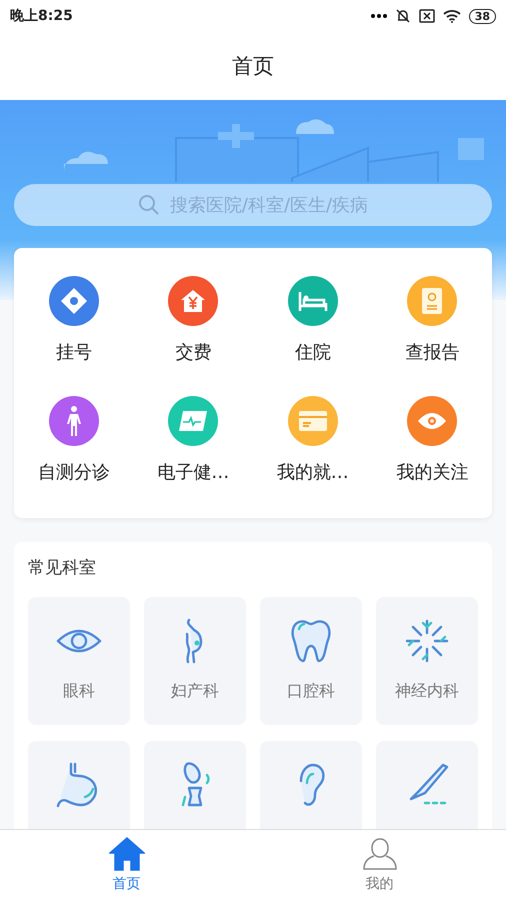 This screenshot has height=900, width=506. Describe the element at coordinates (313, 301) in the screenshot. I see `bed-icon` at that location.